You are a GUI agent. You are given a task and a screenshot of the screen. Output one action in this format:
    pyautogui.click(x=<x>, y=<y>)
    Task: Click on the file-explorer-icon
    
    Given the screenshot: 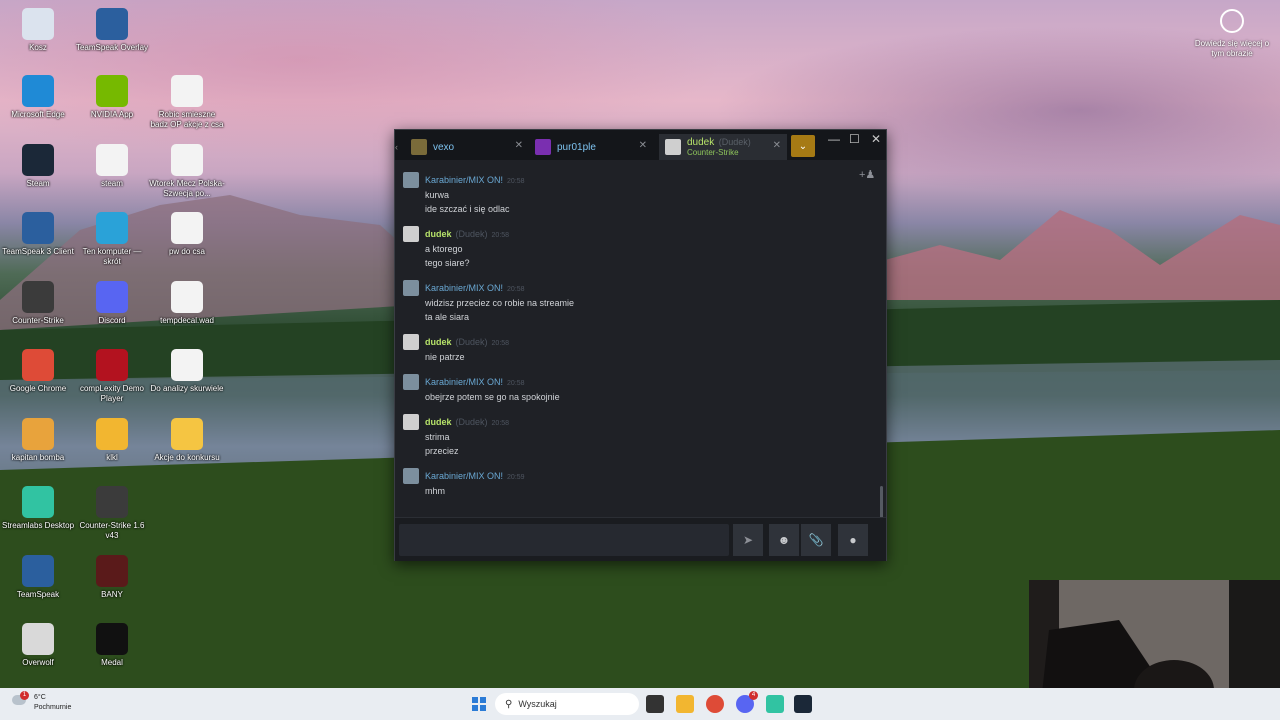 What is the action you would take?
    pyautogui.click(x=685, y=704)
    